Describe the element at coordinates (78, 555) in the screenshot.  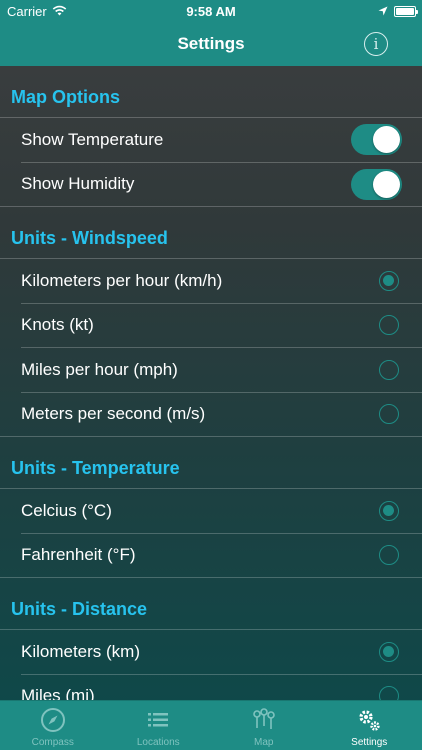
I see `row-label: Fahrenheit (°F)` at that location.